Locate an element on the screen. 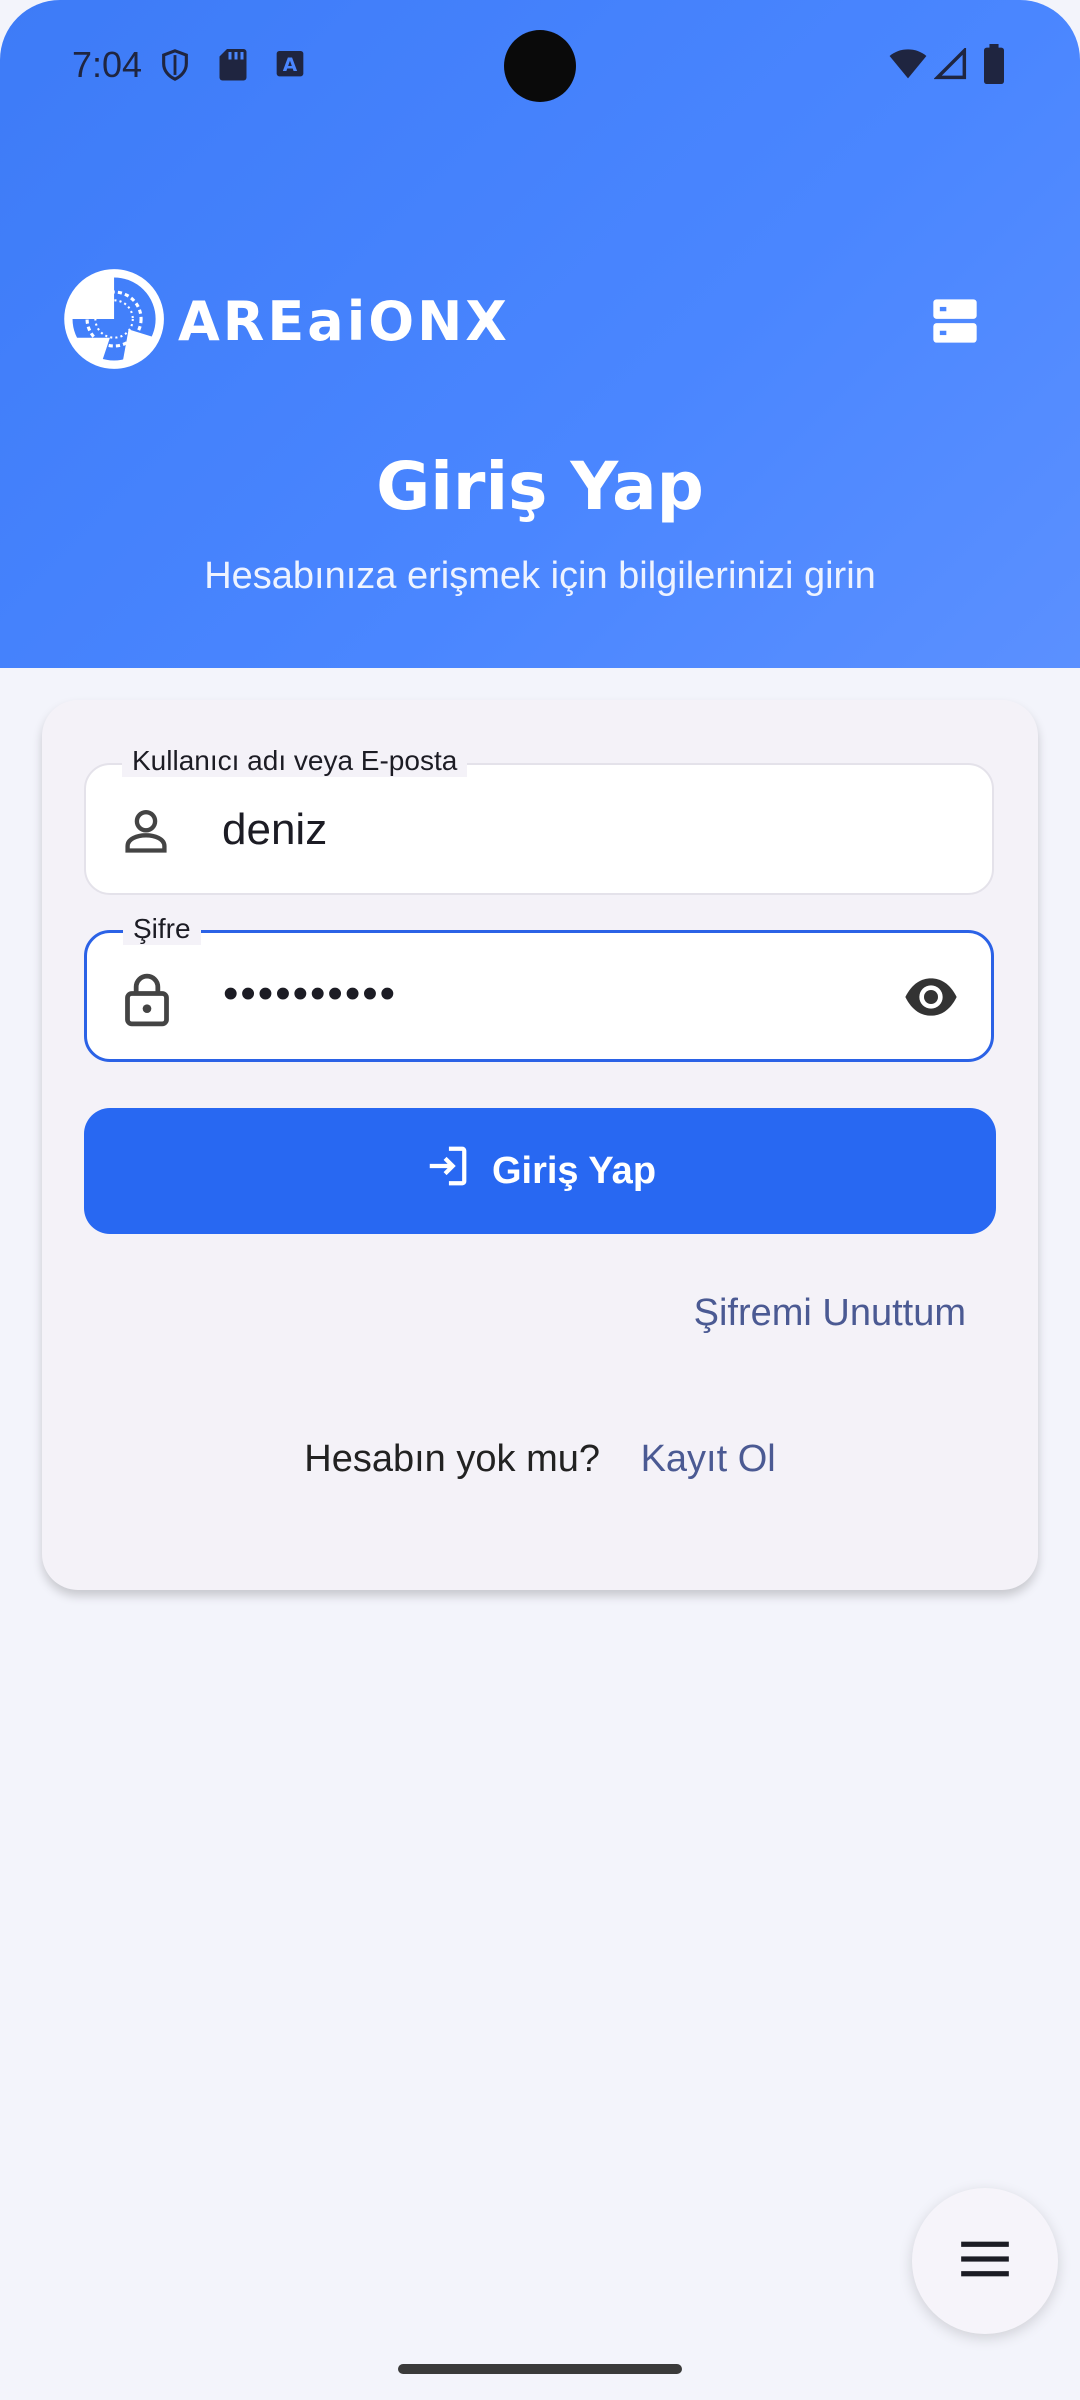 The height and width of the screenshot is (2400, 1080). signup-row: Hesabın yok mu? Kayıt Ol is located at coordinates (540, 1459).